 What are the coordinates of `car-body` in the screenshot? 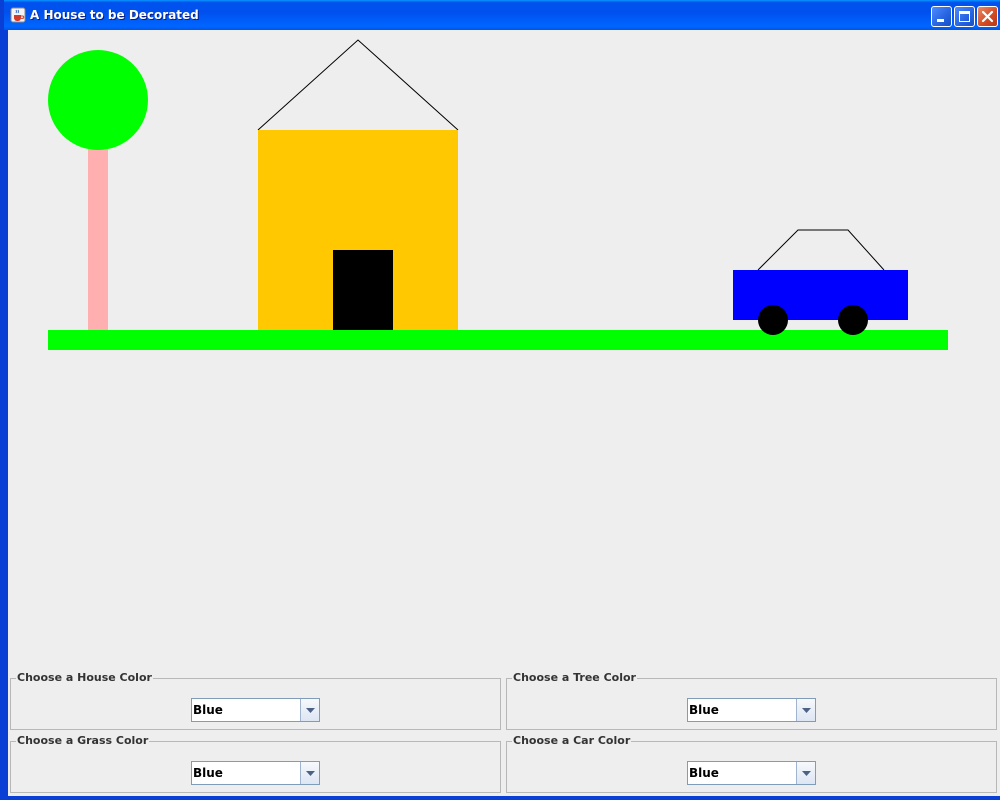 It's located at (820, 295).